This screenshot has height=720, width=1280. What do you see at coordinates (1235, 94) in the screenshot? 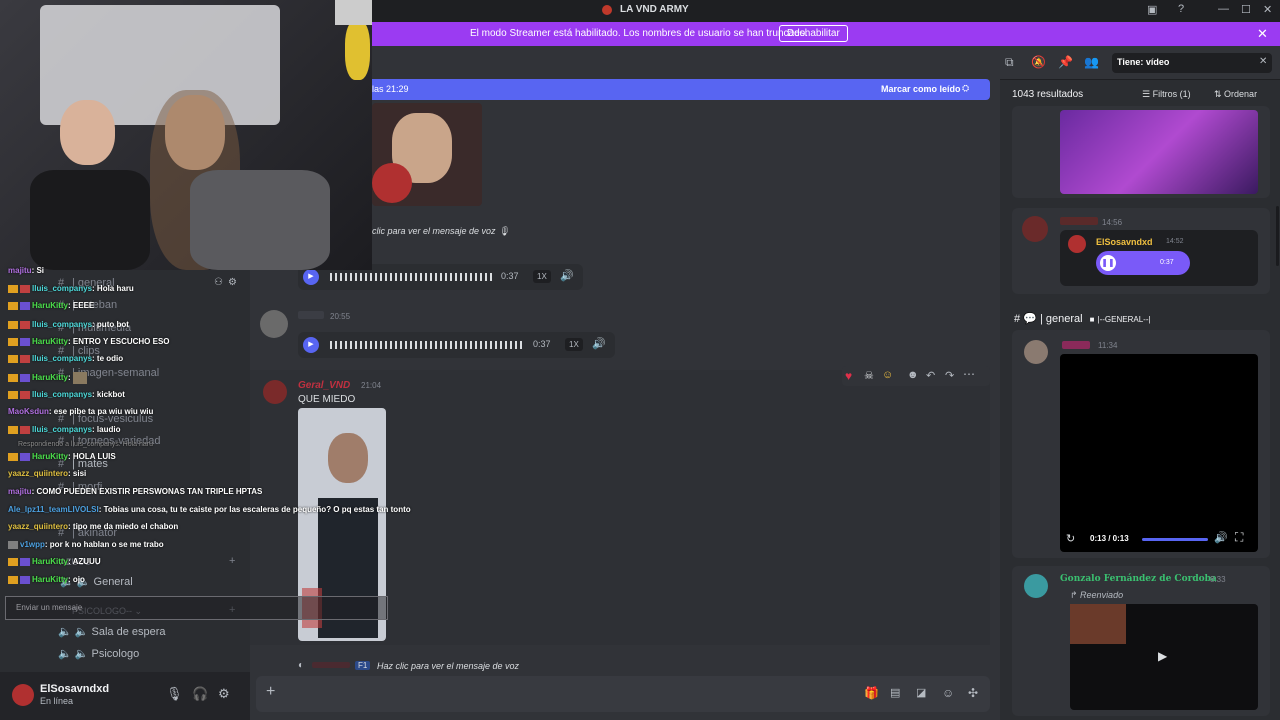
I see `sort-button: ⇅ Ordenar` at bounding box center [1235, 94].